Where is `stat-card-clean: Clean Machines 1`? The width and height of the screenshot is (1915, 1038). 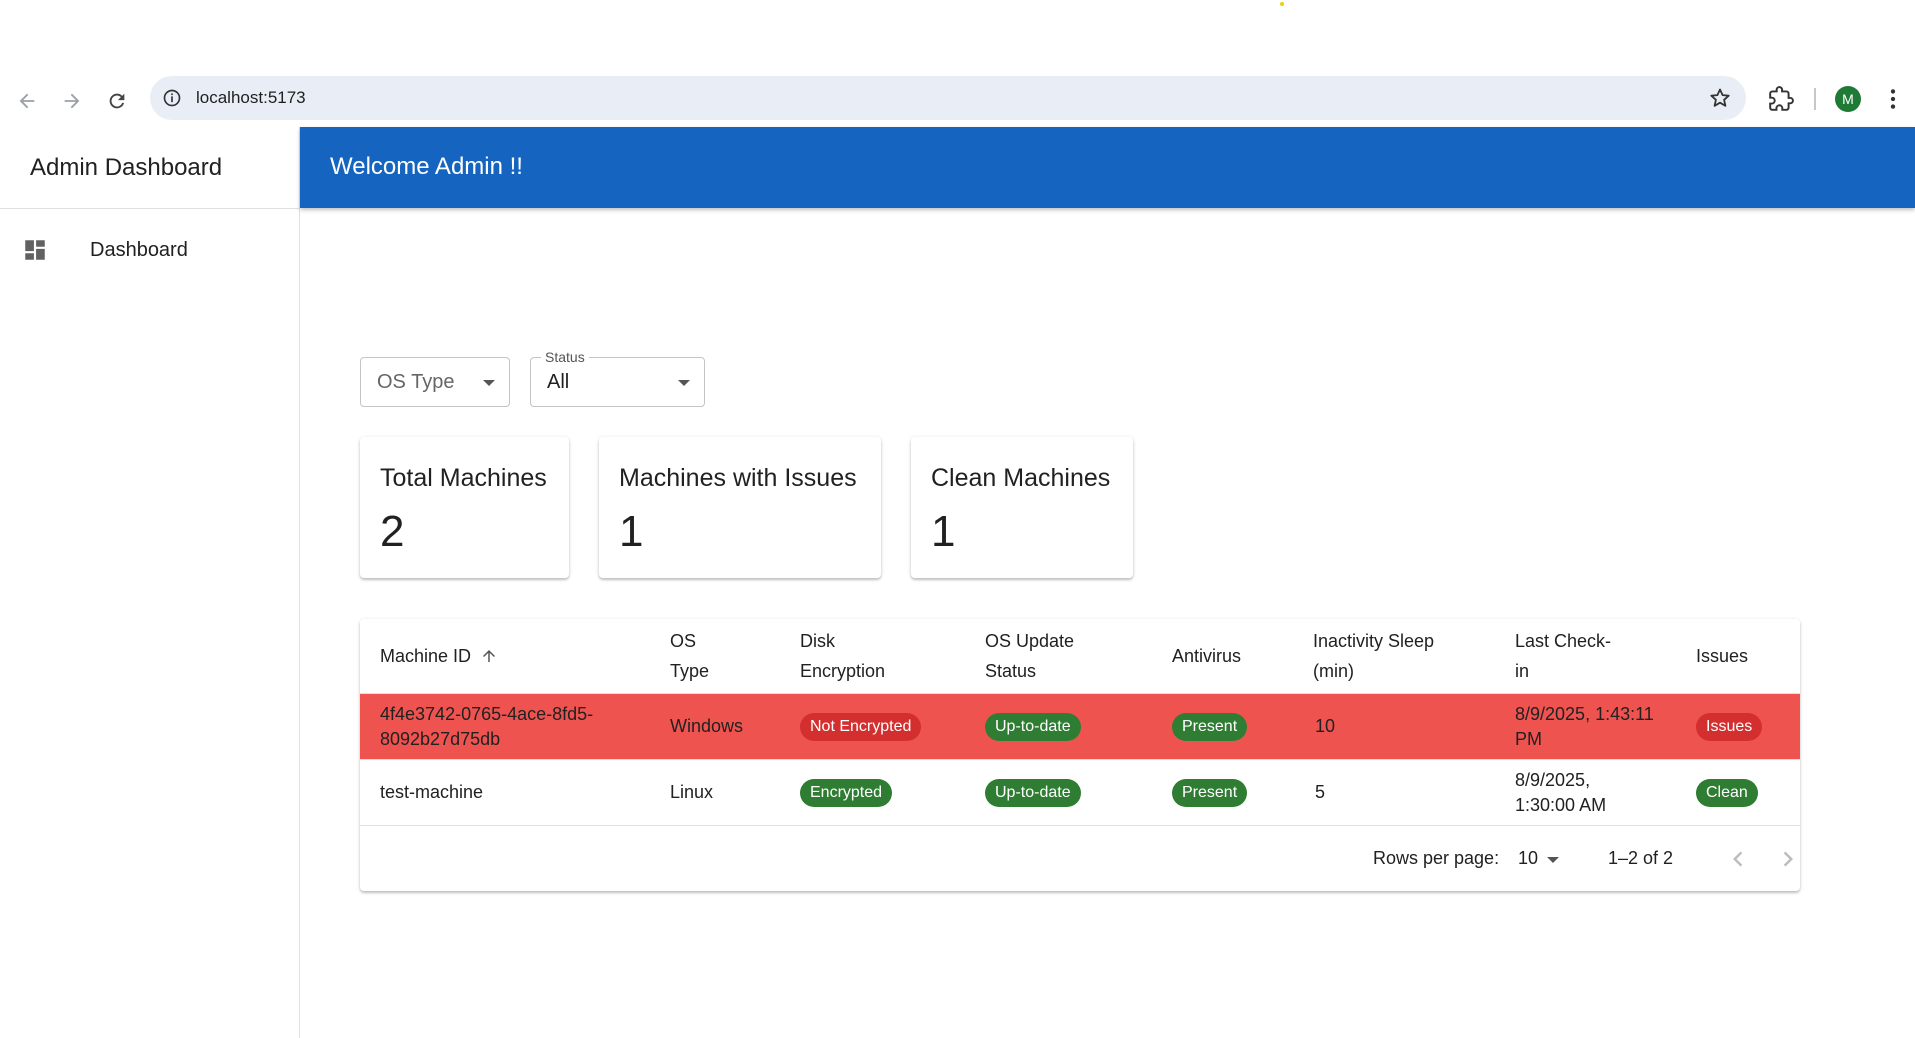
stat-card-clean: Clean Machines 1 is located at coordinates (1022, 507).